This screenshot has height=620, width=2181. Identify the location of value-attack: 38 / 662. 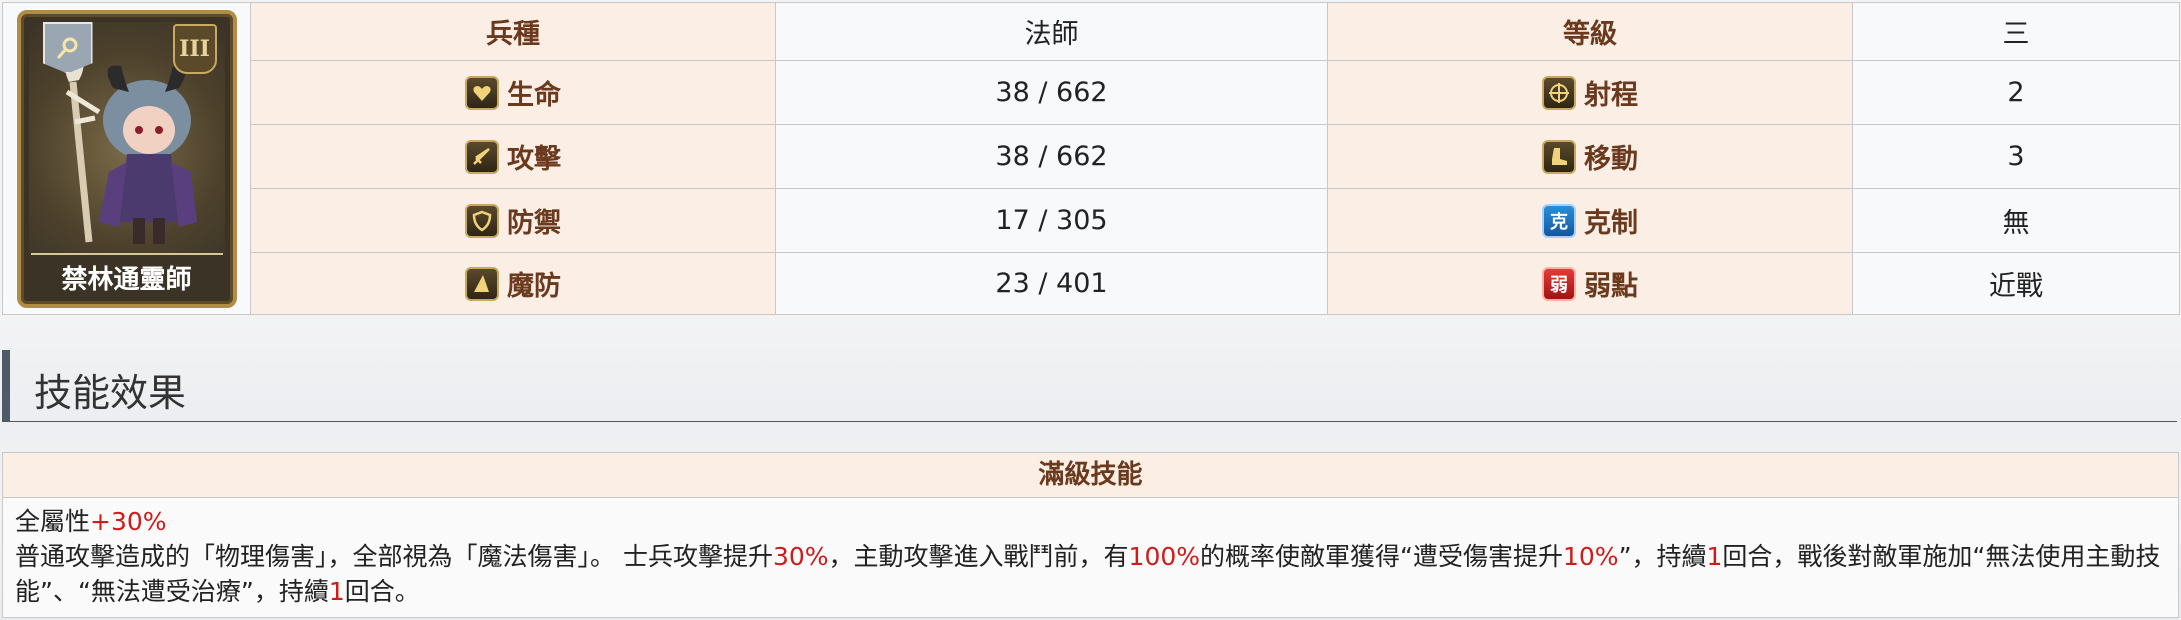
(1051, 156).